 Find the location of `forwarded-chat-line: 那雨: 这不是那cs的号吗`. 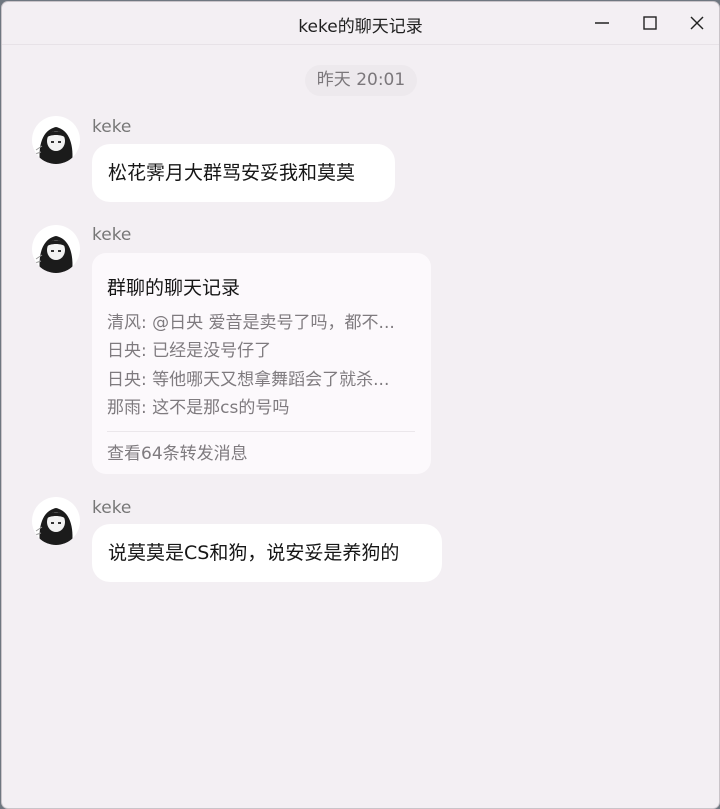

forwarded-chat-line: 那雨: 这不是那cs的号吗 is located at coordinates (198, 408).